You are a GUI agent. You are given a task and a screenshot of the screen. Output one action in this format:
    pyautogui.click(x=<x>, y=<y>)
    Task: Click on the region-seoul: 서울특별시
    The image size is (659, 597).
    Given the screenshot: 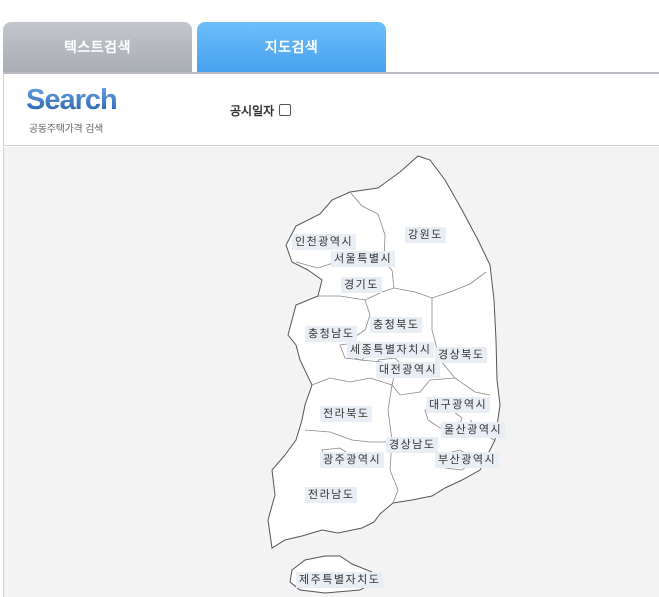 What is the action you would take?
    pyautogui.click(x=363, y=259)
    